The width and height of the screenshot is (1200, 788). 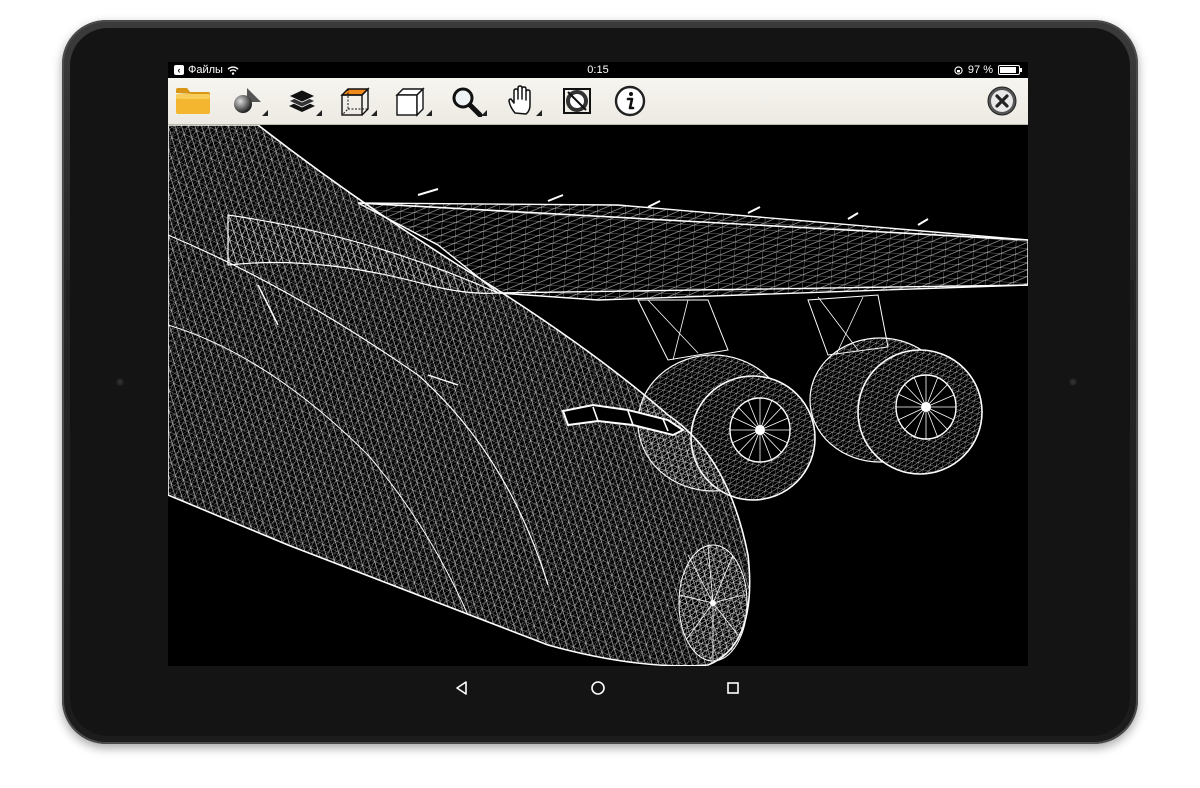 I want to click on zoom-button, so click(x=467, y=101).